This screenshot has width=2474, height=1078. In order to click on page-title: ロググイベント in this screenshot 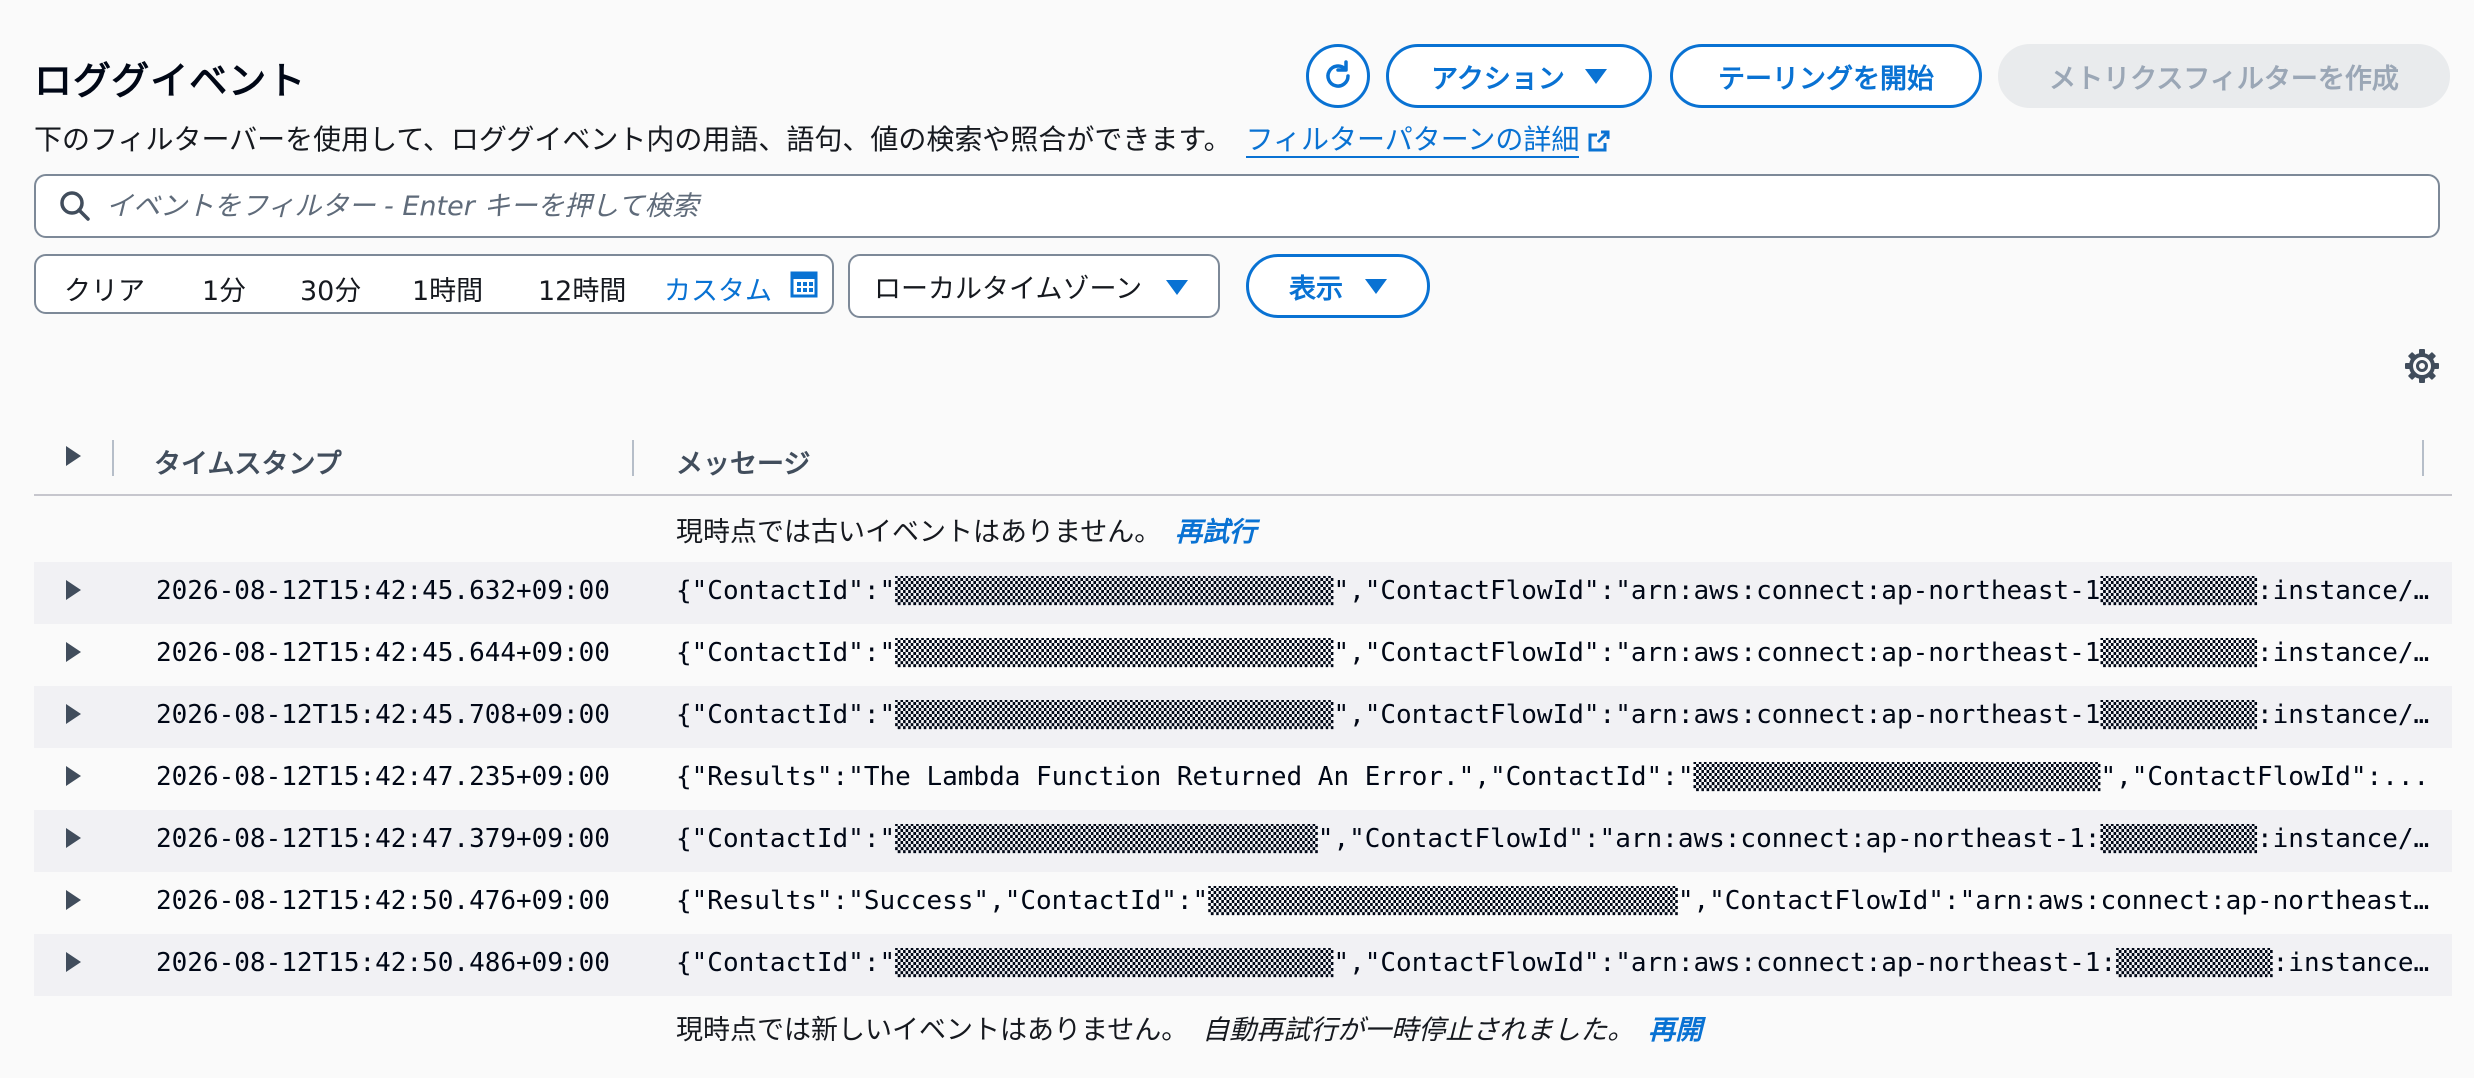, I will do `click(170, 81)`.